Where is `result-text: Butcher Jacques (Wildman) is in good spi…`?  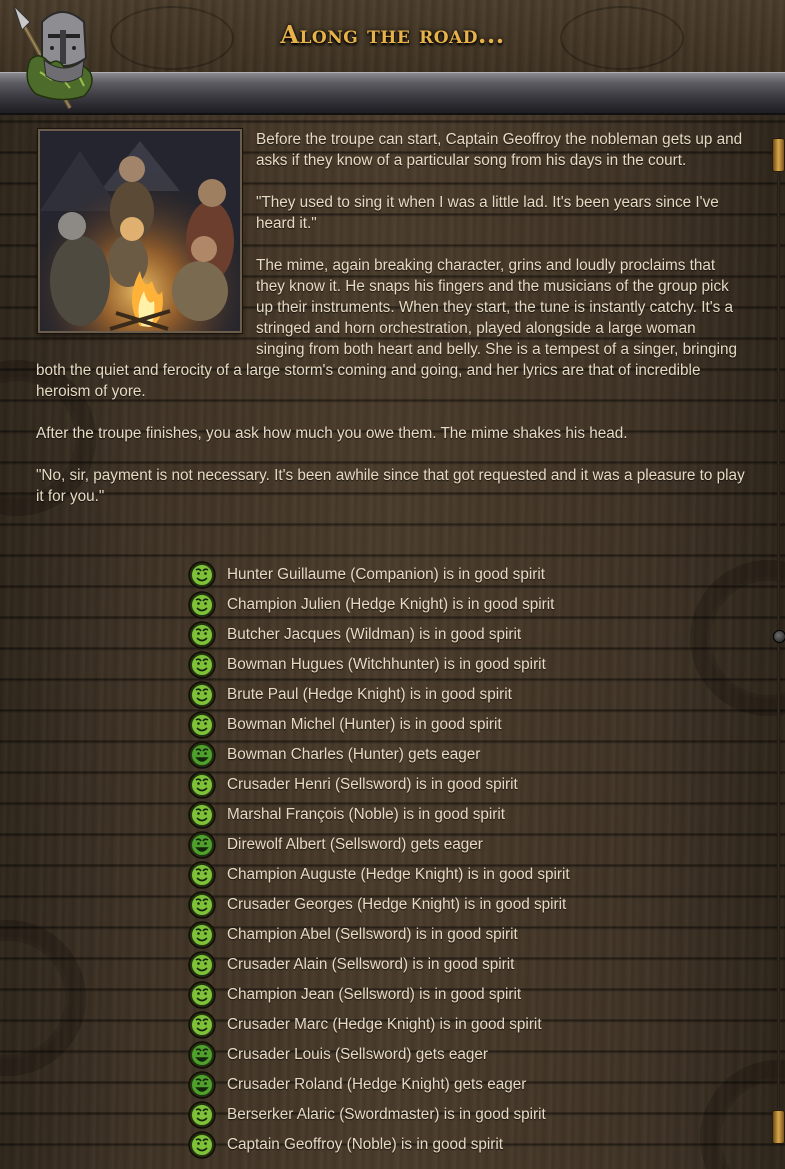
result-text: Butcher Jacques (Wildman) is in good spi… is located at coordinates (374, 634).